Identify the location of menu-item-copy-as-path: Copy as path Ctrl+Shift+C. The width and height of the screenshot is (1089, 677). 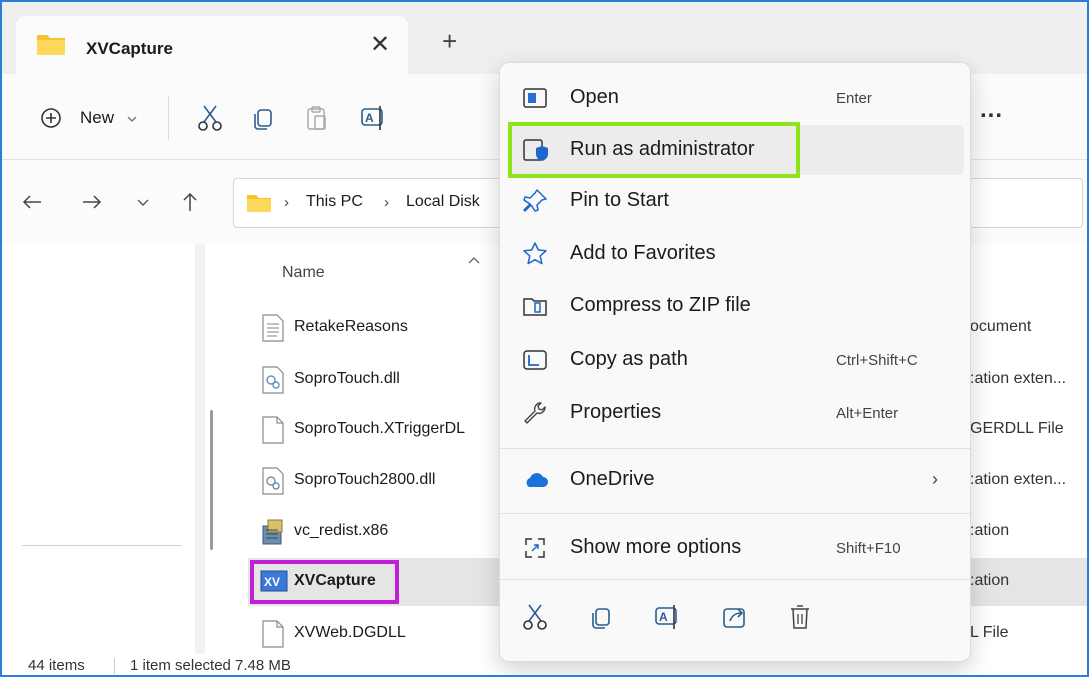
(736, 360).